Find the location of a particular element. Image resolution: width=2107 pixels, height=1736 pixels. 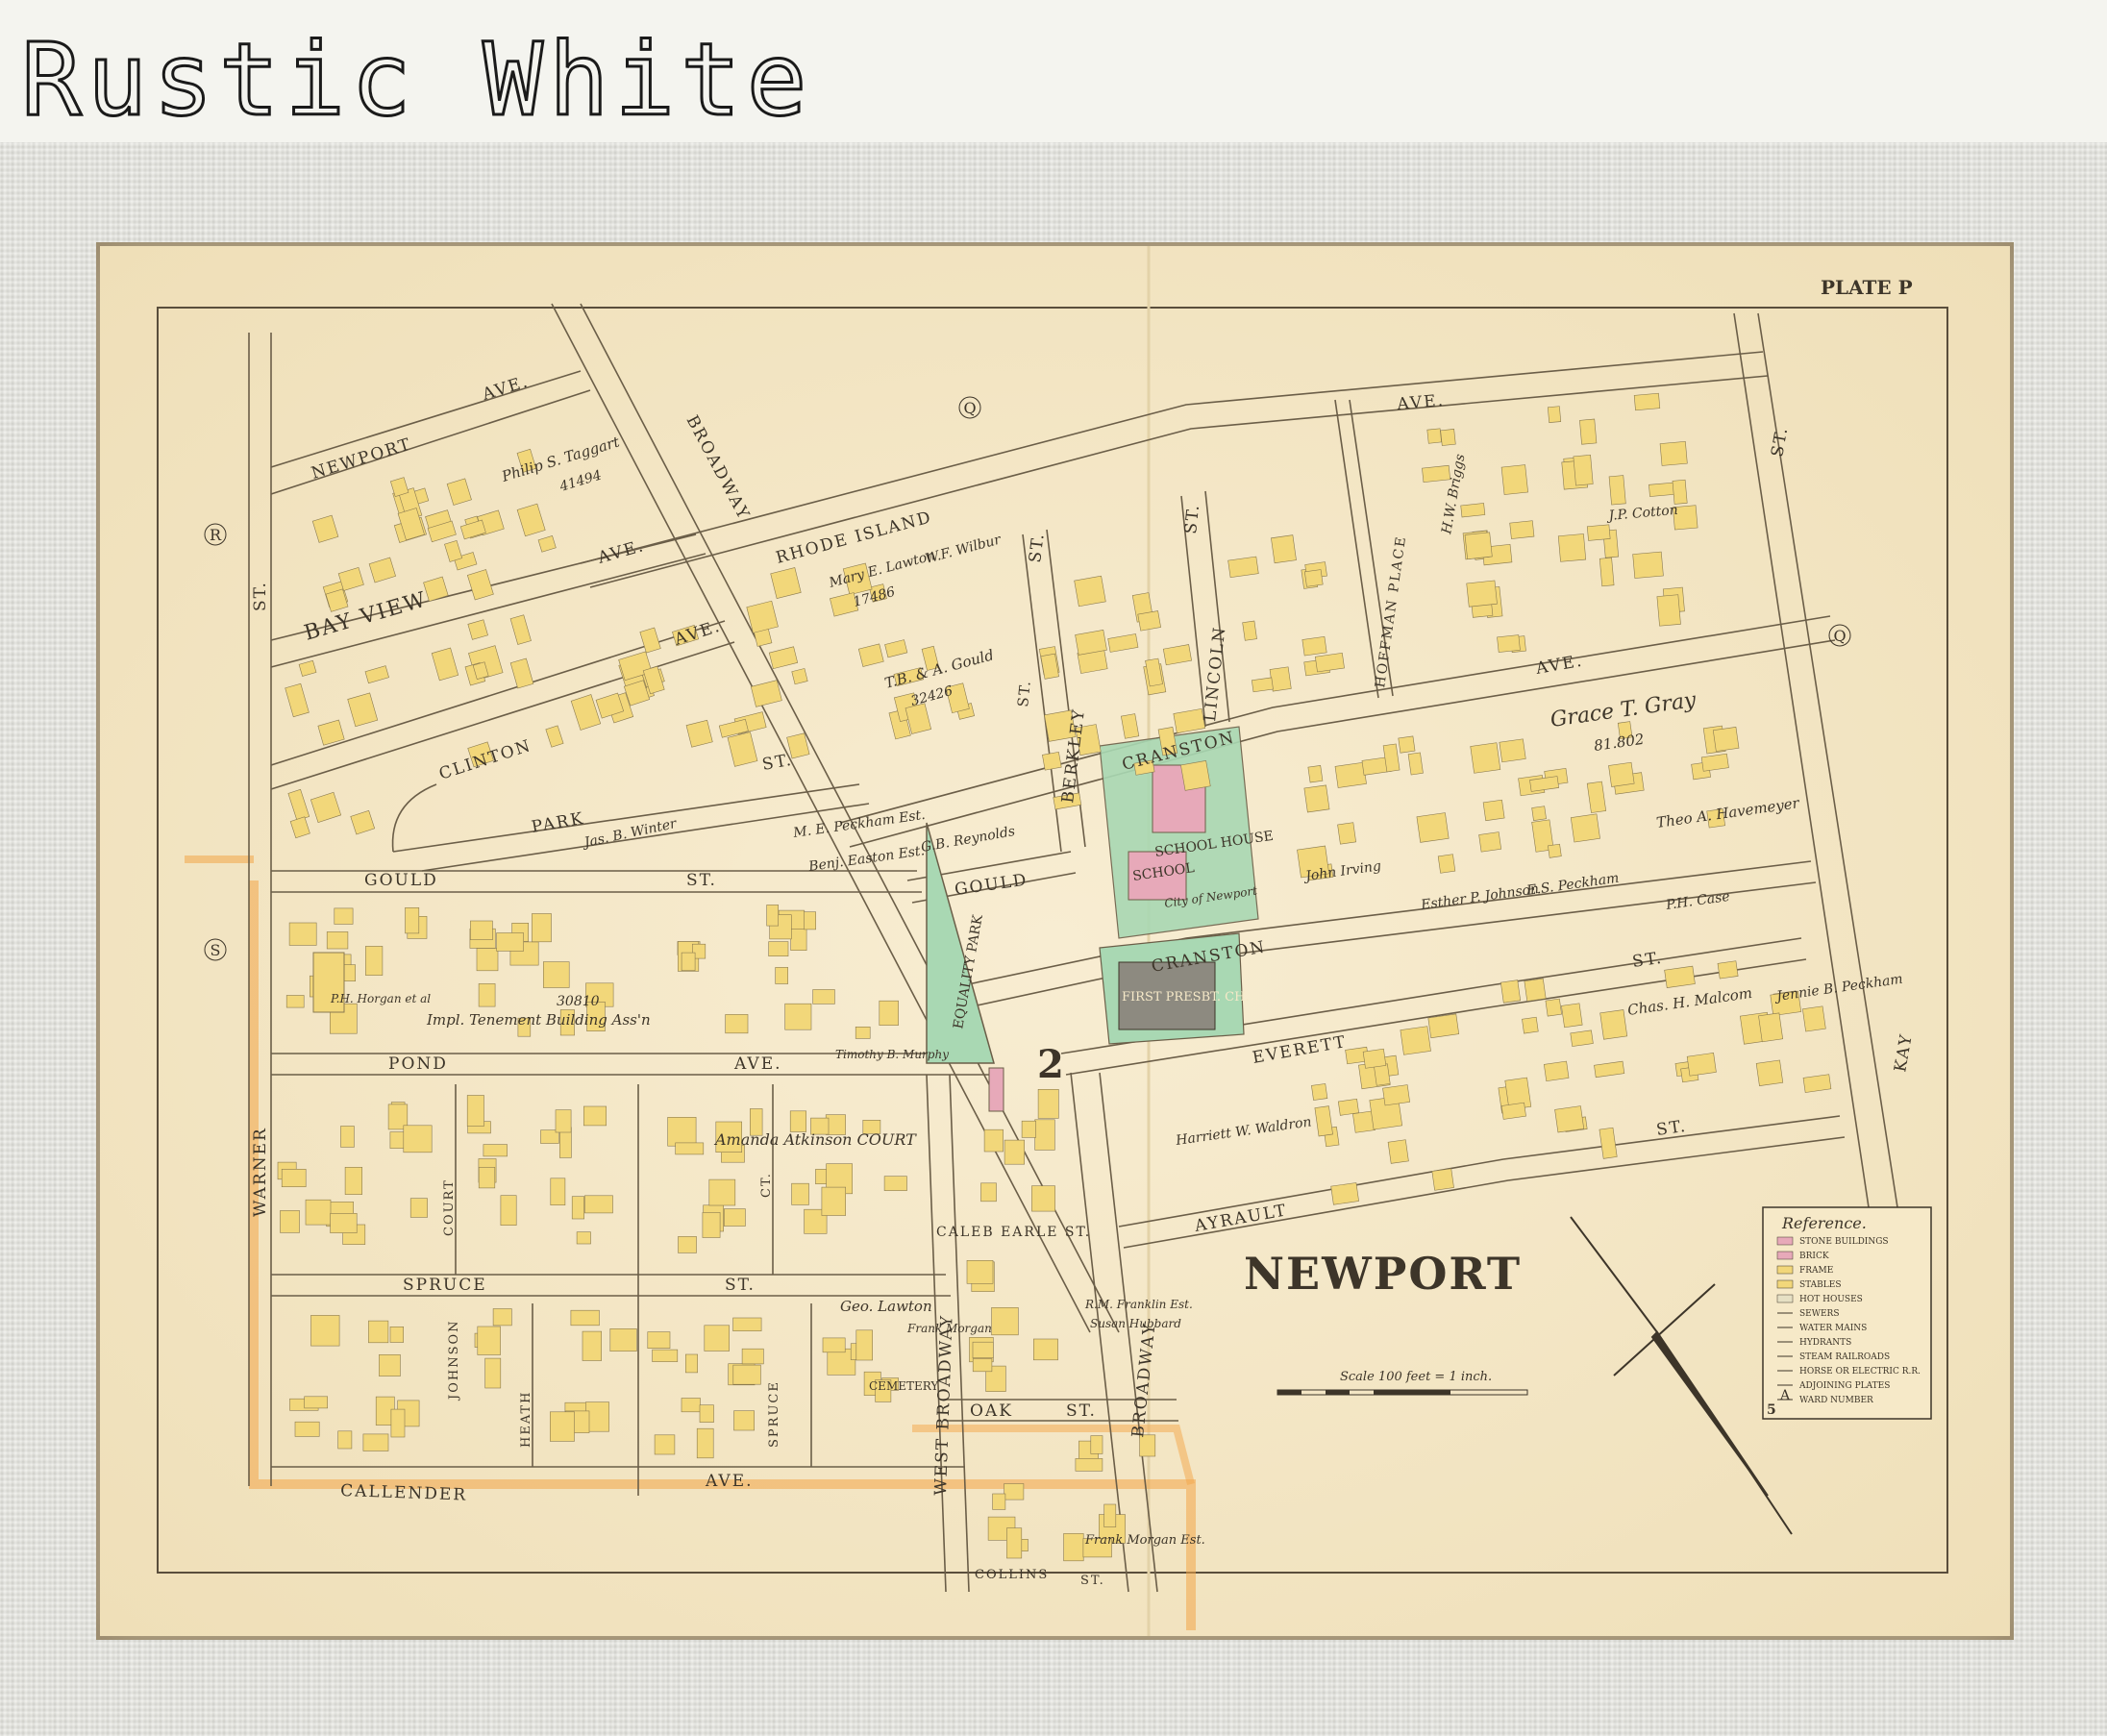

city-title: NEWPORT is located at coordinates (1383, 1274).